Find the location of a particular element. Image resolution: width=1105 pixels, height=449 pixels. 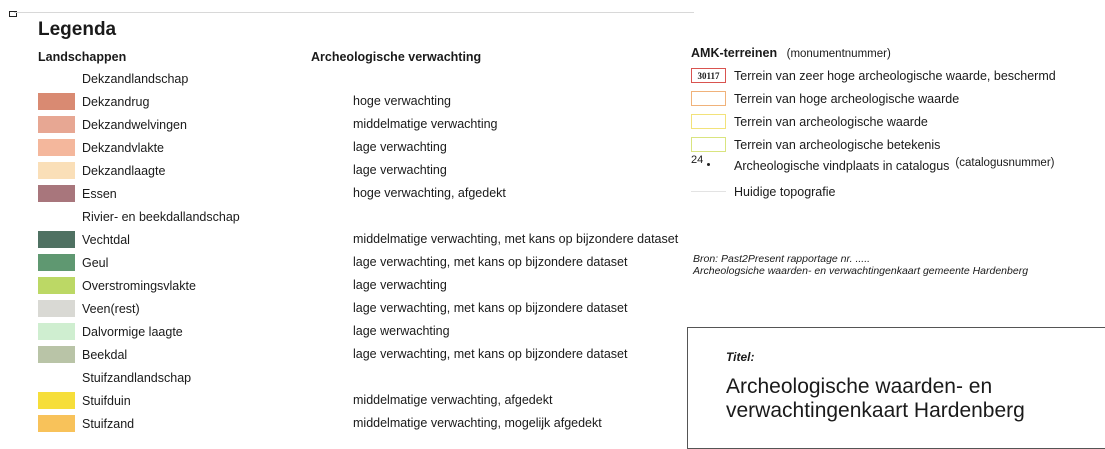

amk-label: Terrein van hoge archeologische waarde is located at coordinates (847, 98).